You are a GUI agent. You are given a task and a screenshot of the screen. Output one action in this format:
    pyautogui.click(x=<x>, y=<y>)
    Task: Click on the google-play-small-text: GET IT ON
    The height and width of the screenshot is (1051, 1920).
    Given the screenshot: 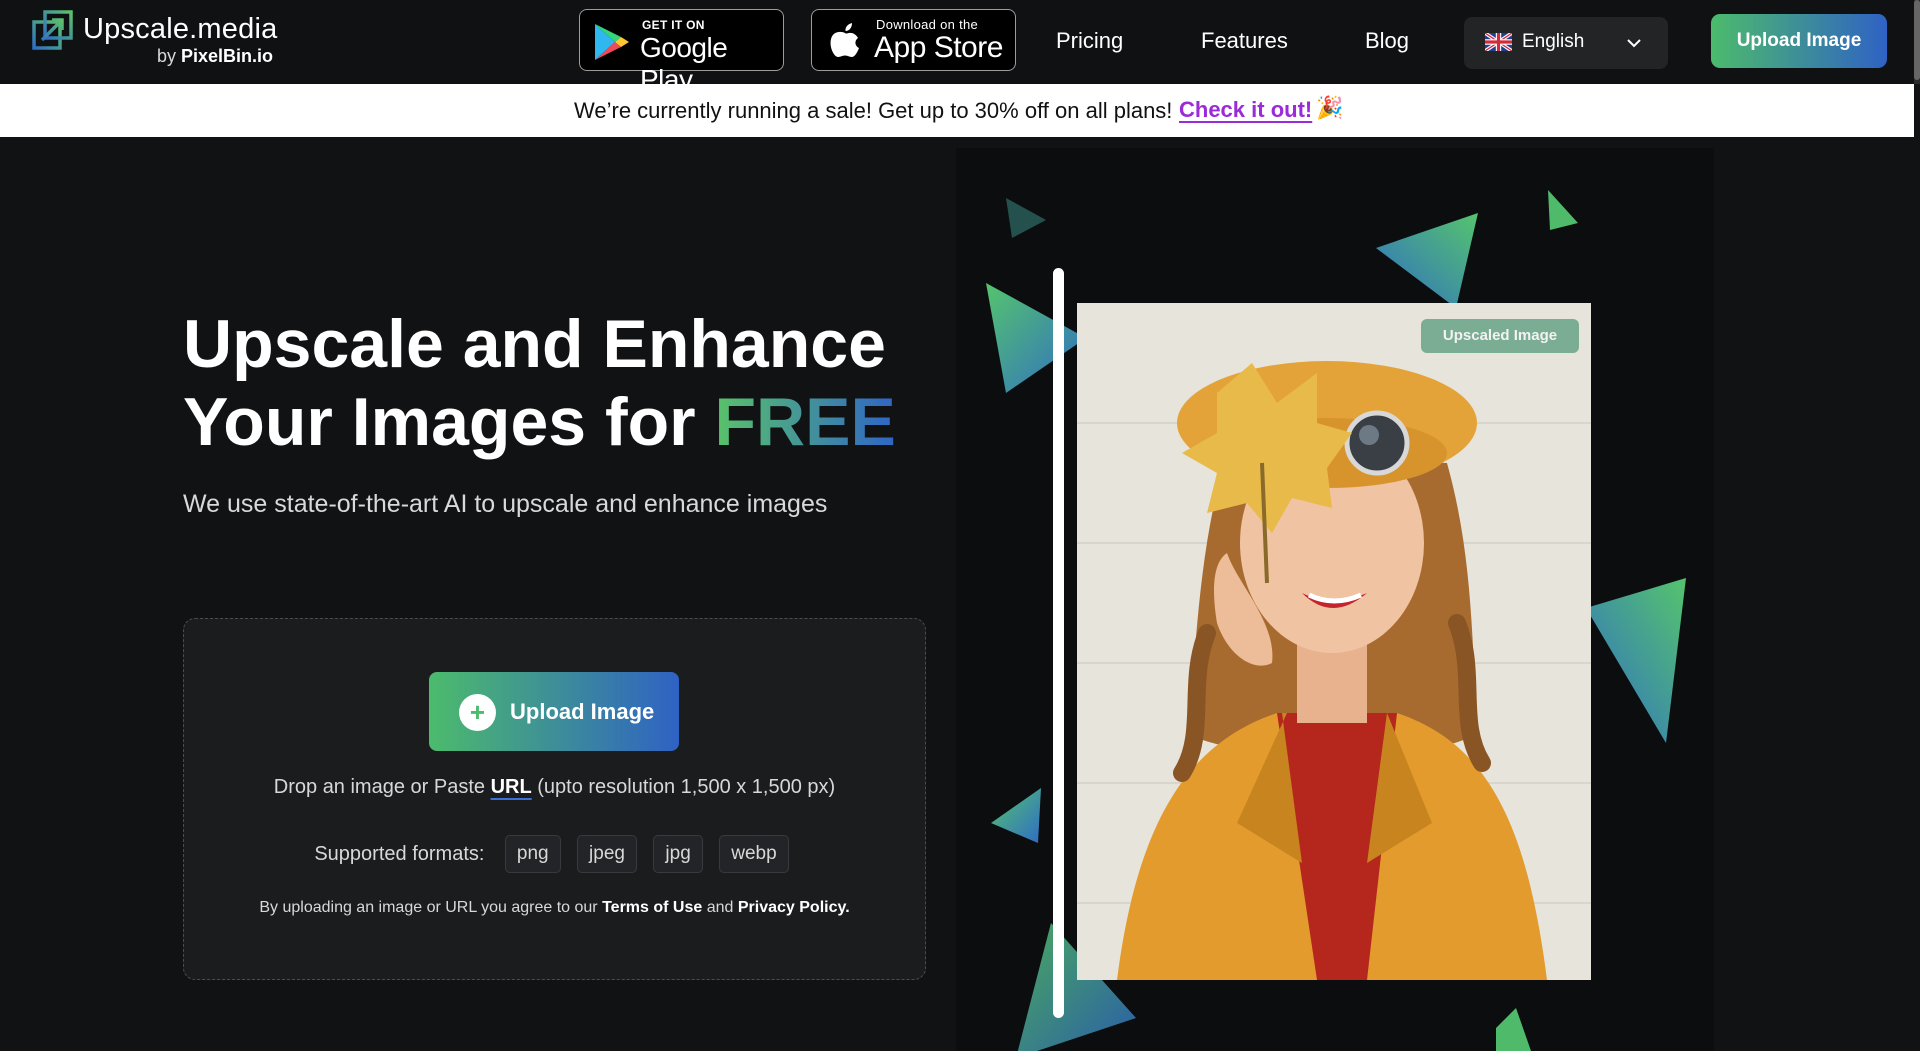 What is the action you would take?
    pyautogui.click(x=673, y=25)
    